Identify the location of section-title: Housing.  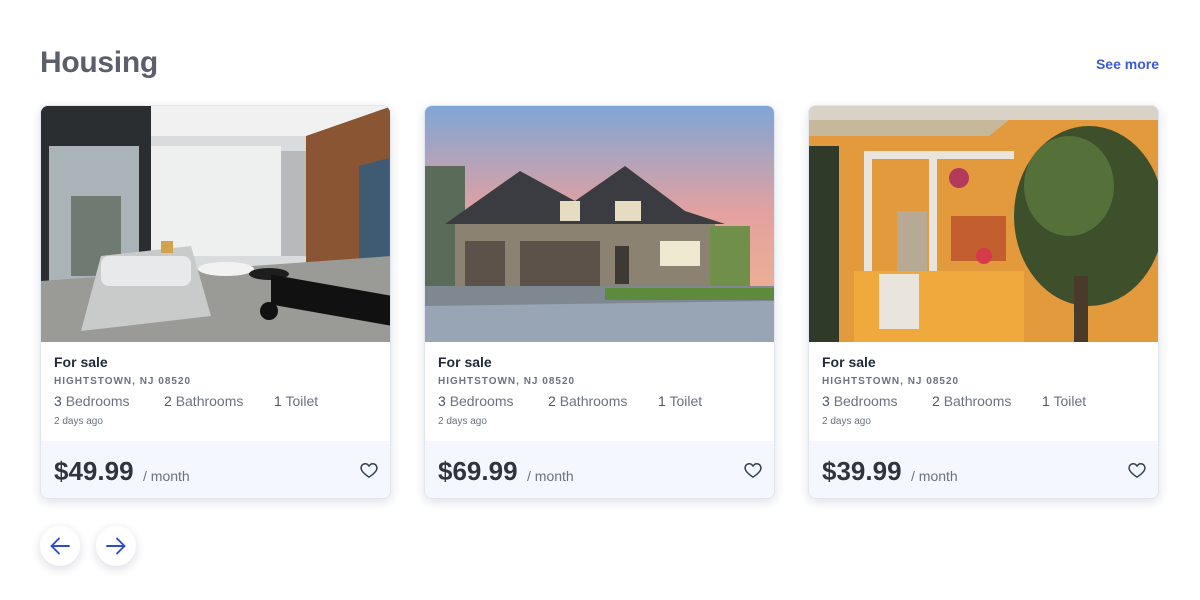
(99, 62).